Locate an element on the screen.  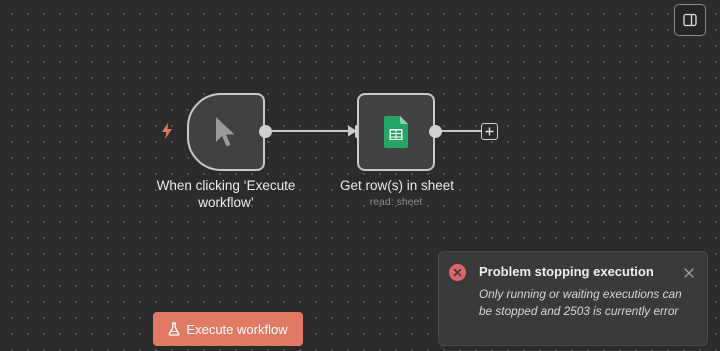
node-manual-trigger is located at coordinates (226, 132).